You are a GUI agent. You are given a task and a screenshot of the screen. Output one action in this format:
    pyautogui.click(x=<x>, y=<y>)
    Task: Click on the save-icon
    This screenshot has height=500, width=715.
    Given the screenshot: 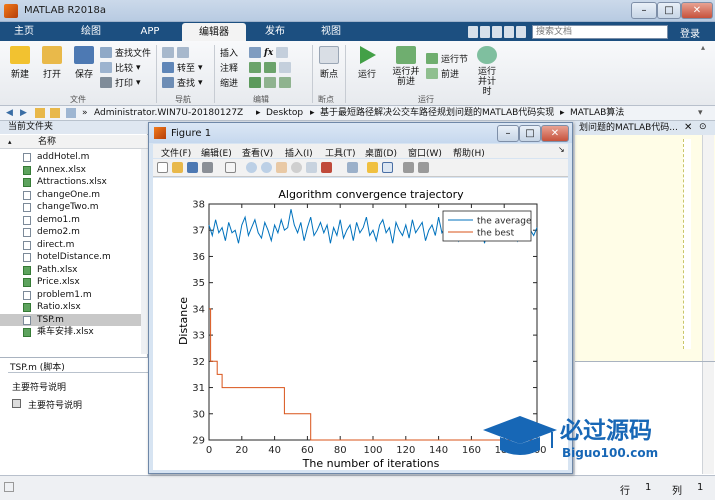 What is the action you would take?
    pyautogui.click(x=473, y=32)
    